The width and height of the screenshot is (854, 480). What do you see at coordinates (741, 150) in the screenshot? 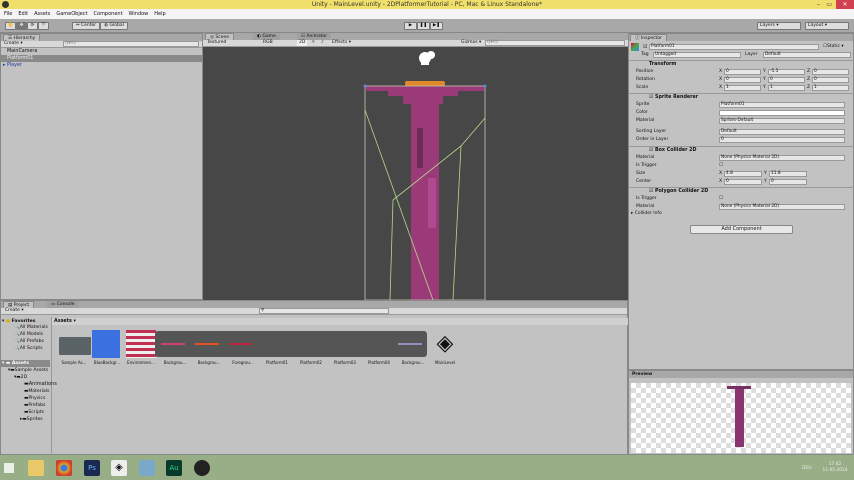
I see `box-collider-header: ☑ Box Collider 2D` at bounding box center [741, 150].